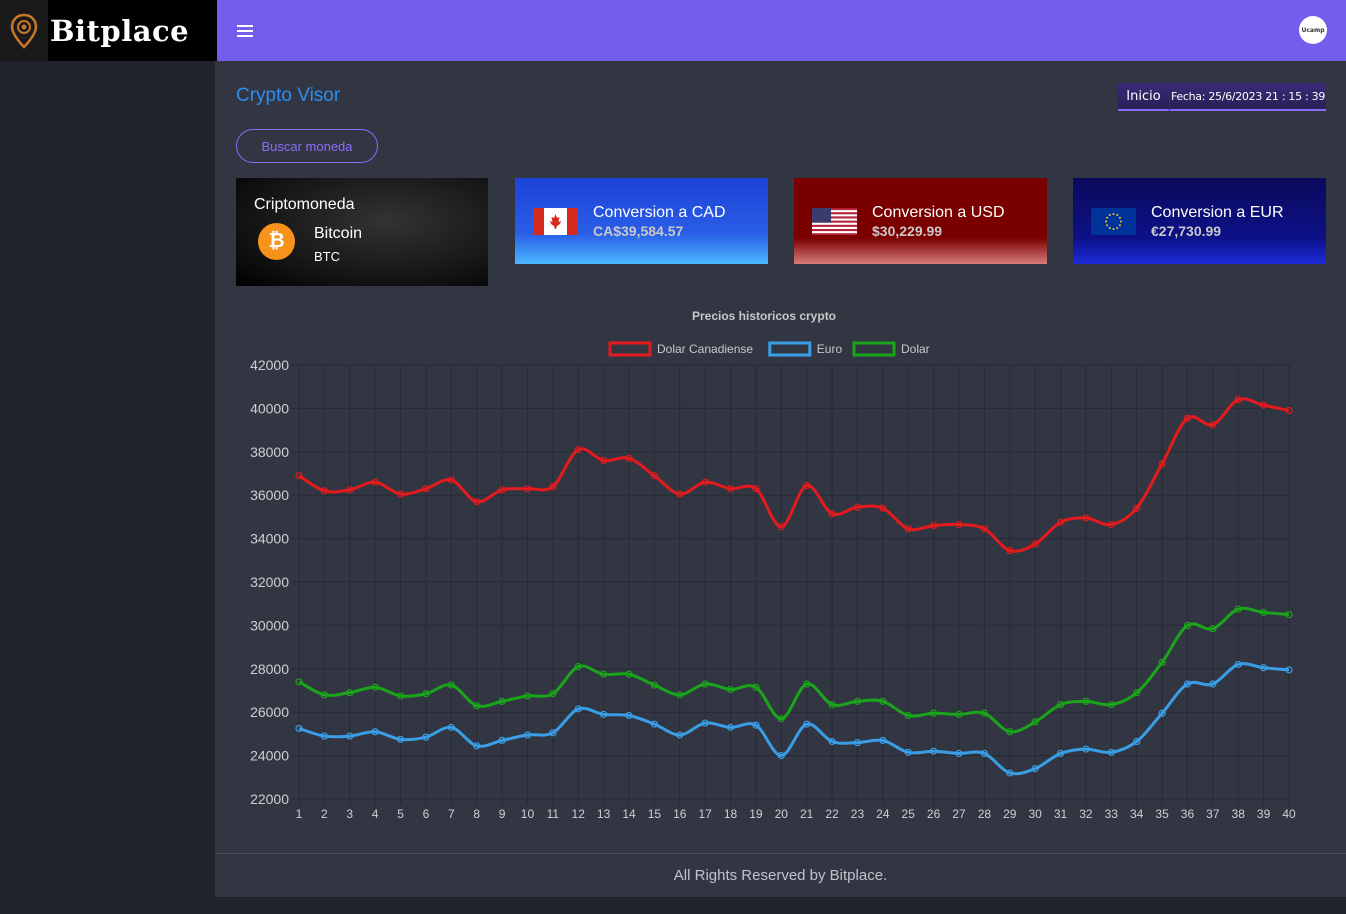 The image size is (1346, 914). Describe the element at coordinates (1186, 231) in the screenshot. I see `conversion-value-eur: €27,730.99` at that location.